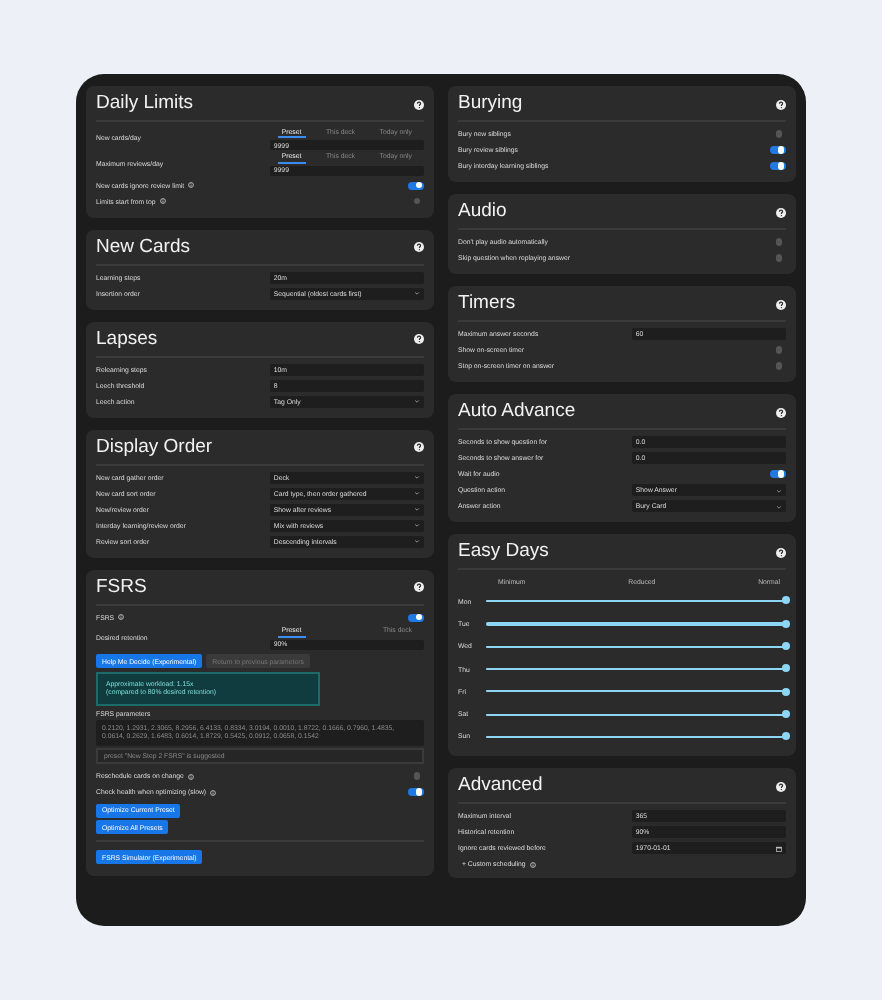 This screenshot has width=882, height=1000. What do you see at coordinates (778, 848) in the screenshot?
I see `calendar-icon` at bounding box center [778, 848].